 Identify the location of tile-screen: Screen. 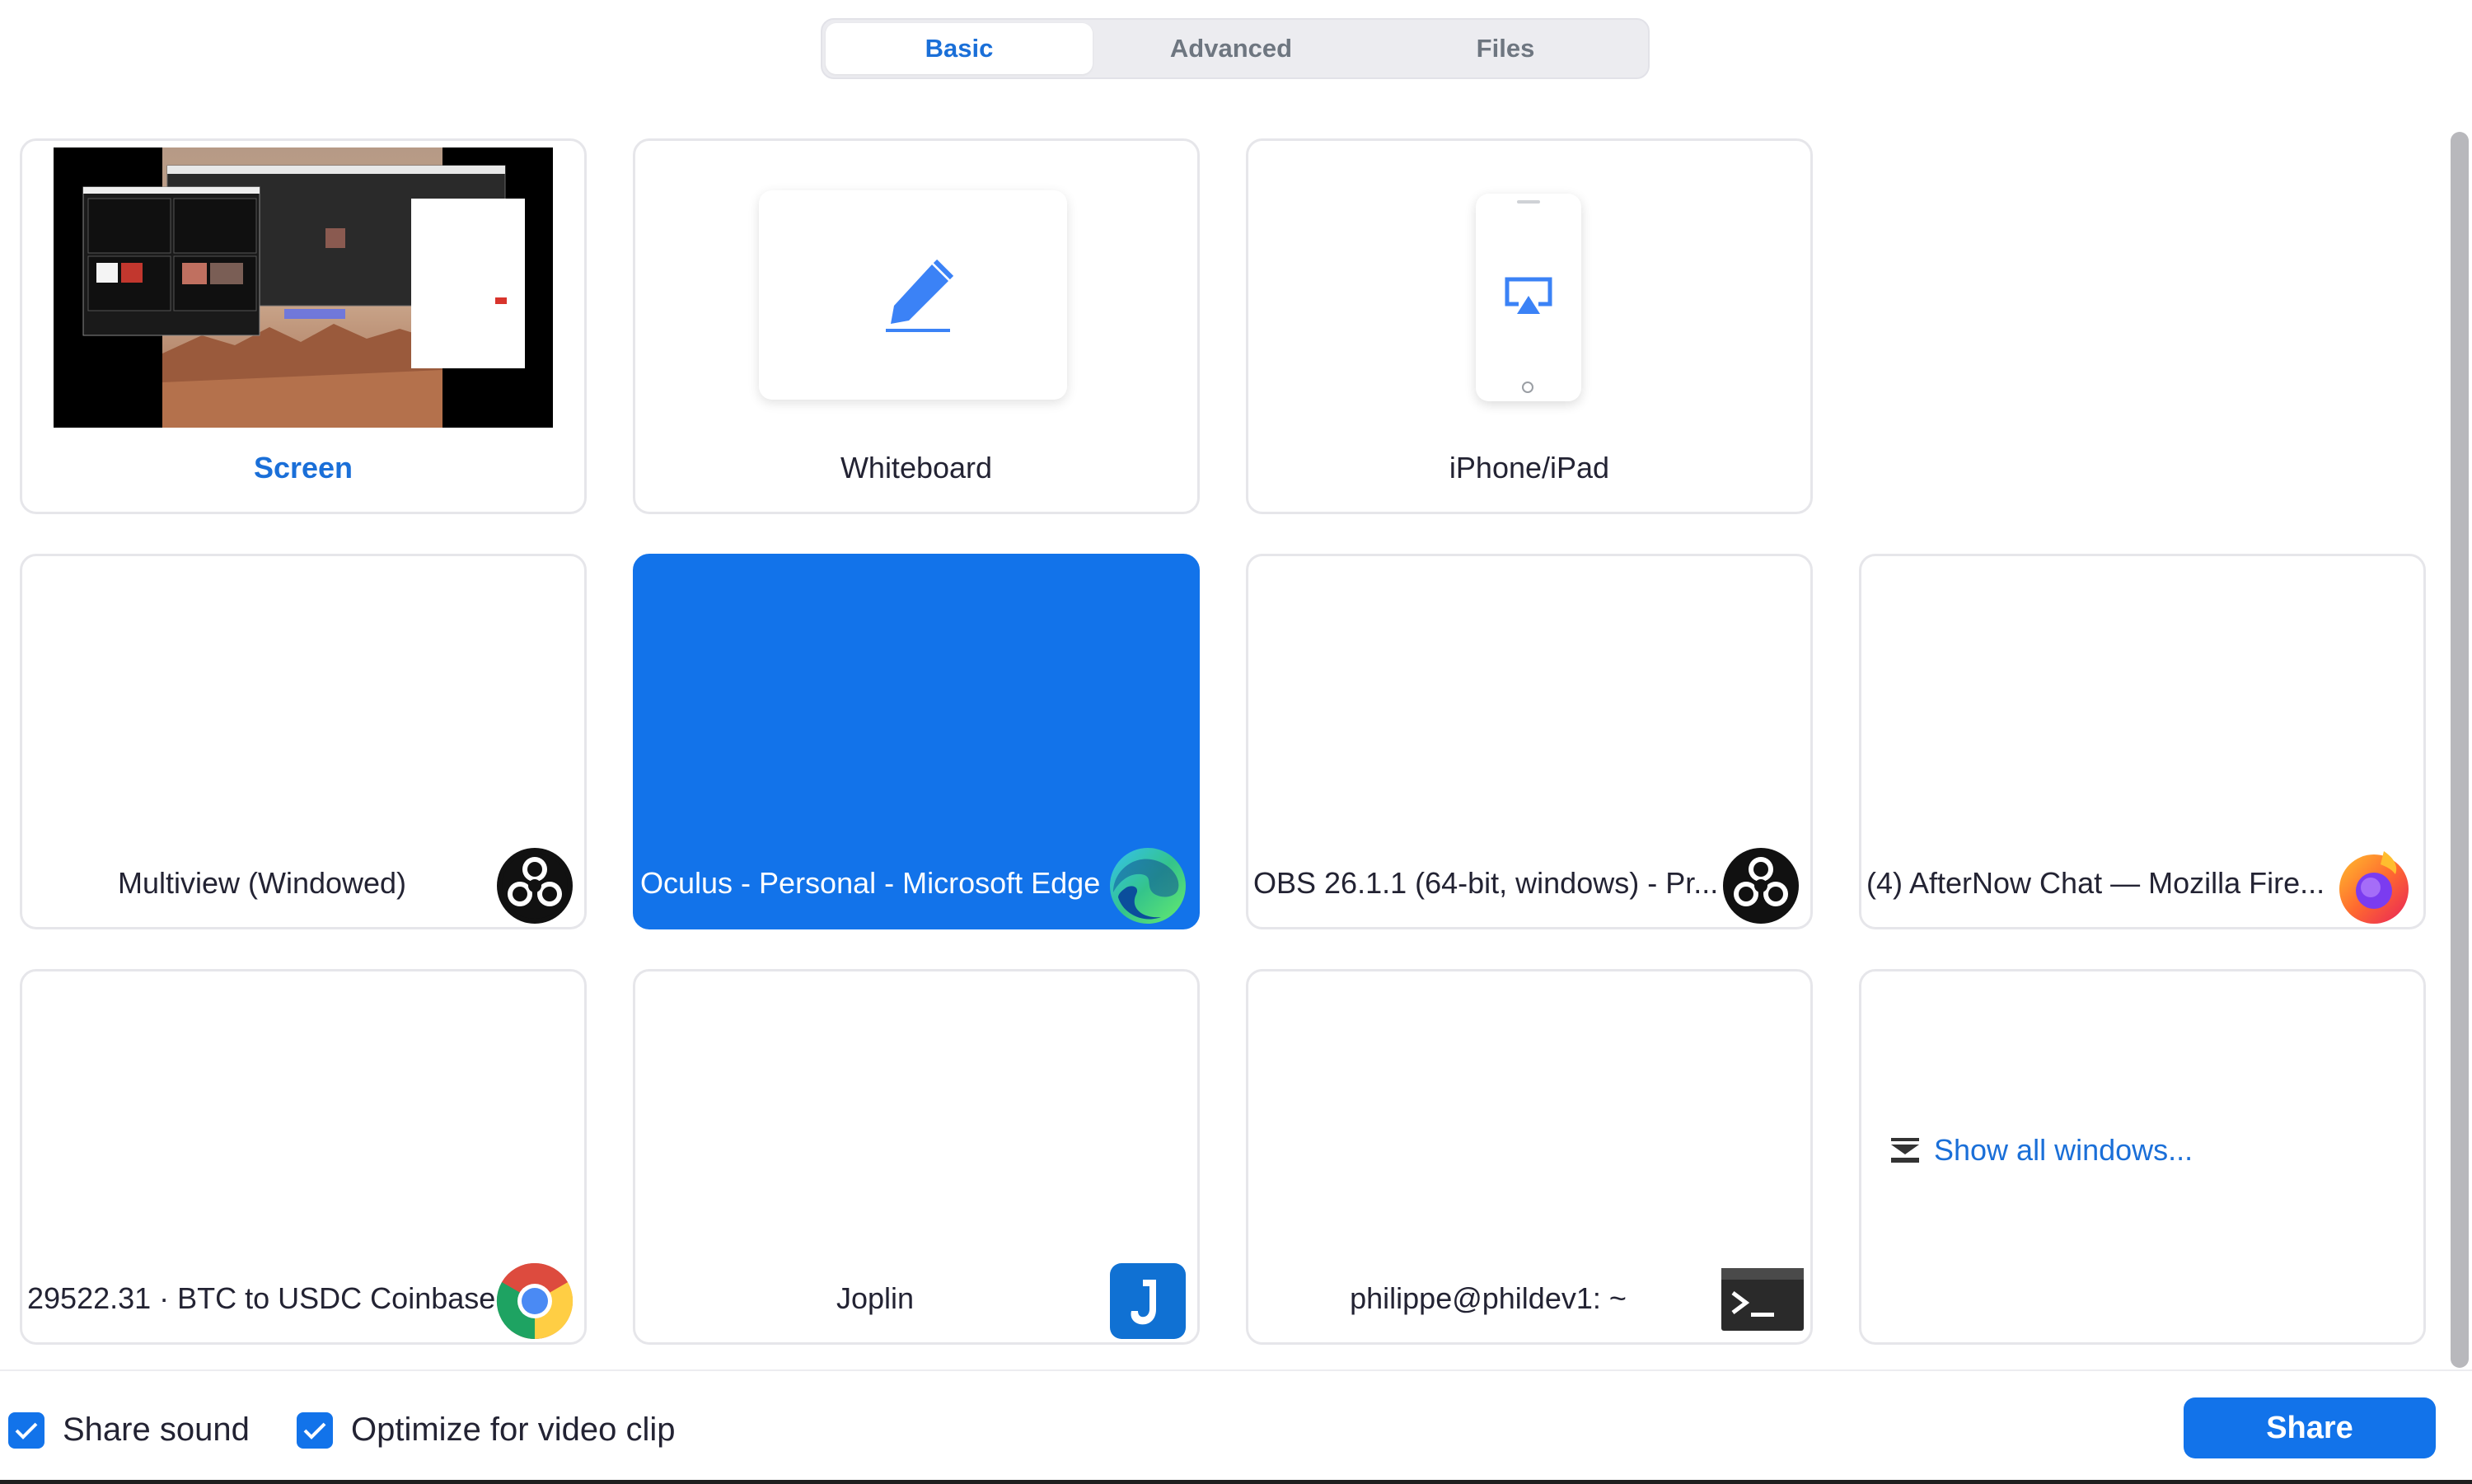
(303, 326).